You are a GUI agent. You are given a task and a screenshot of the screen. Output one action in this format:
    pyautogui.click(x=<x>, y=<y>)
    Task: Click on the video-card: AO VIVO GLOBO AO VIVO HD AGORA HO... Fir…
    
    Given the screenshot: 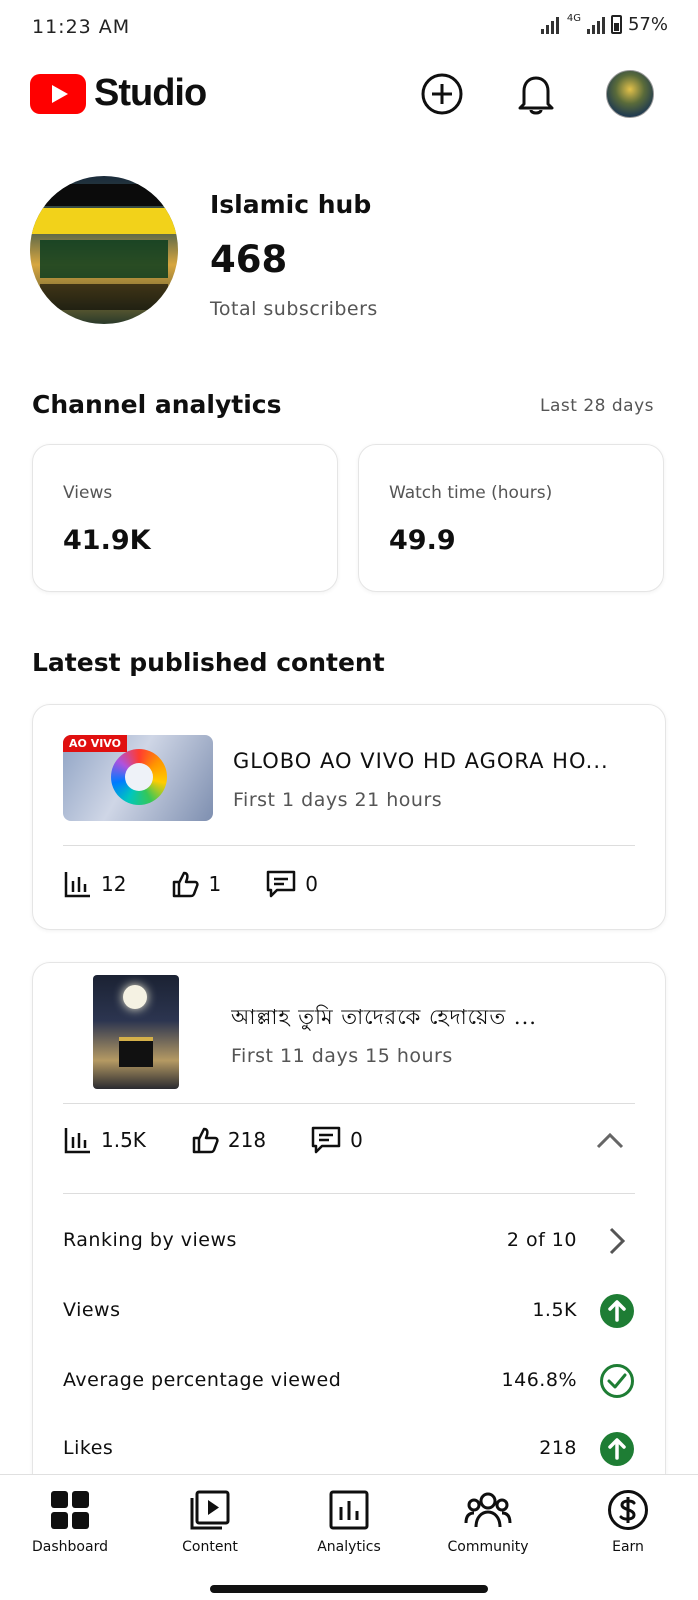 What is the action you would take?
    pyautogui.click(x=349, y=817)
    